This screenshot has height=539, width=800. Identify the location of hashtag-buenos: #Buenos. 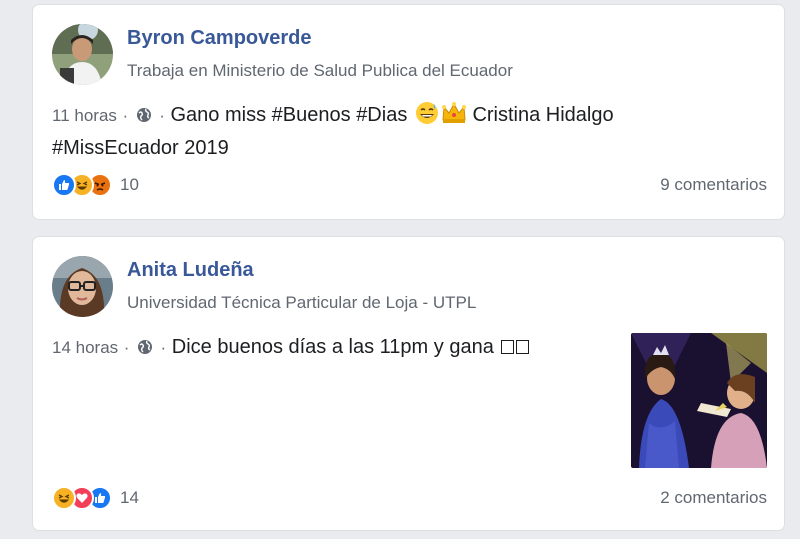
(311, 115).